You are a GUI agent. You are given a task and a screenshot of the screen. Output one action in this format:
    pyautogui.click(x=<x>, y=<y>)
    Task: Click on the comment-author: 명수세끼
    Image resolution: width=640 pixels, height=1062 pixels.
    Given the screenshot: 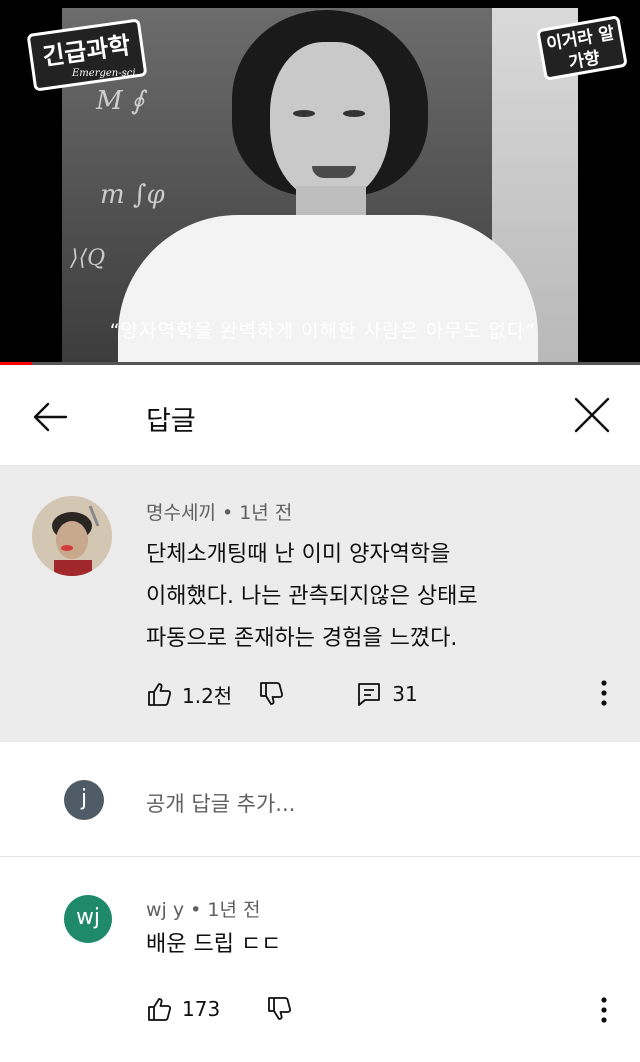 What is the action you would take?
    pyautogui.click(x=181, y=513)
    